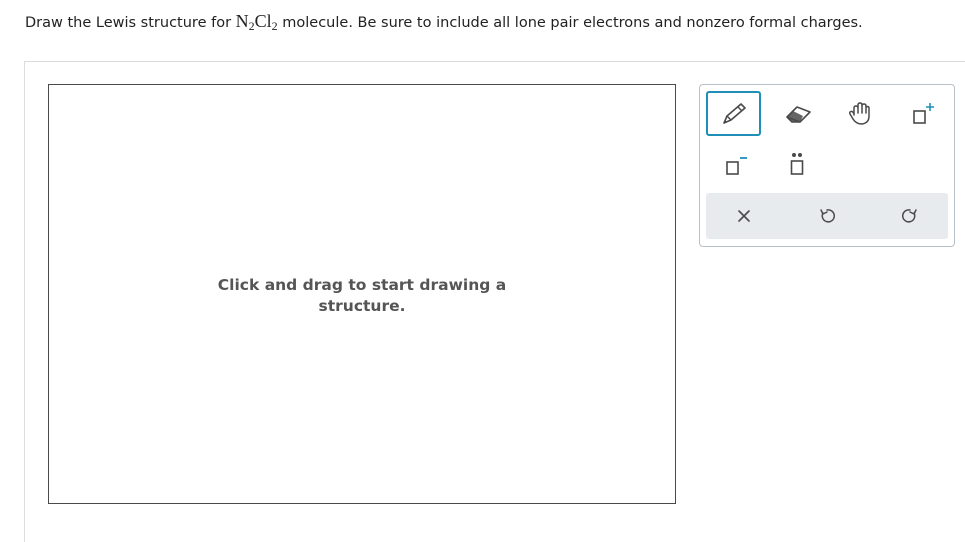 The width and height of the screenshot is (965, 542). What do you see at coordinates (130, 23) in the screenshot?
I see `question-prefix: Draw the Lewis structure for` at bounding box center [130, 23].